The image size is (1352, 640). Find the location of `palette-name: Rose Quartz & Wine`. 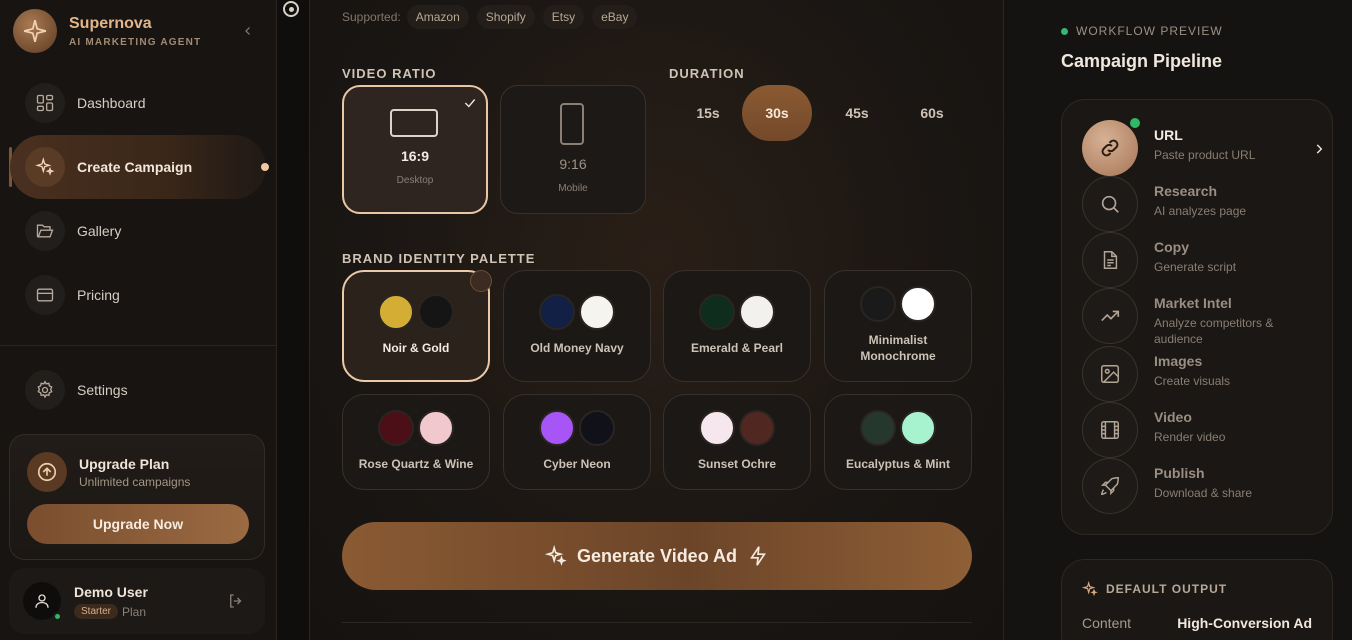

palette-name: Rose Quartz & Wine is located at coordinates (416, 464).